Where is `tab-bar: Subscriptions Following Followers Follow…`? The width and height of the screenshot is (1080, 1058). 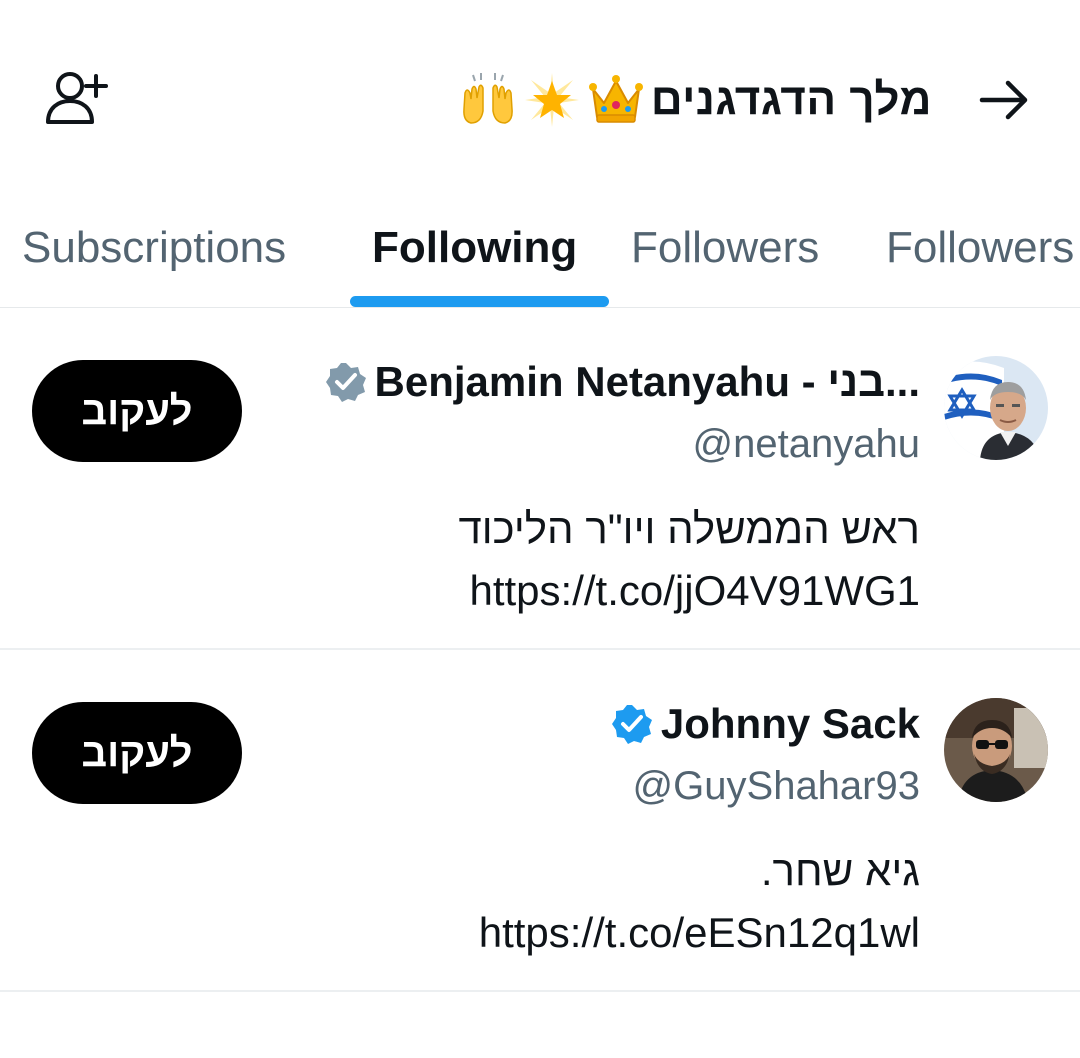 tab-bar: Subscriptions Following Followers Follow… is located at coordinates (540, 254).